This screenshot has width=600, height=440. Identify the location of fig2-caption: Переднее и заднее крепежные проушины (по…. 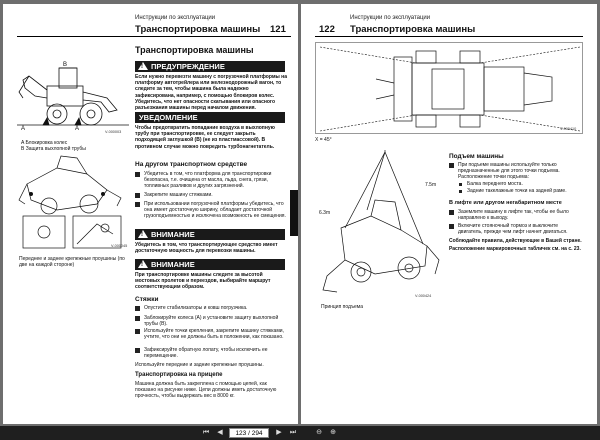
(72, 262).